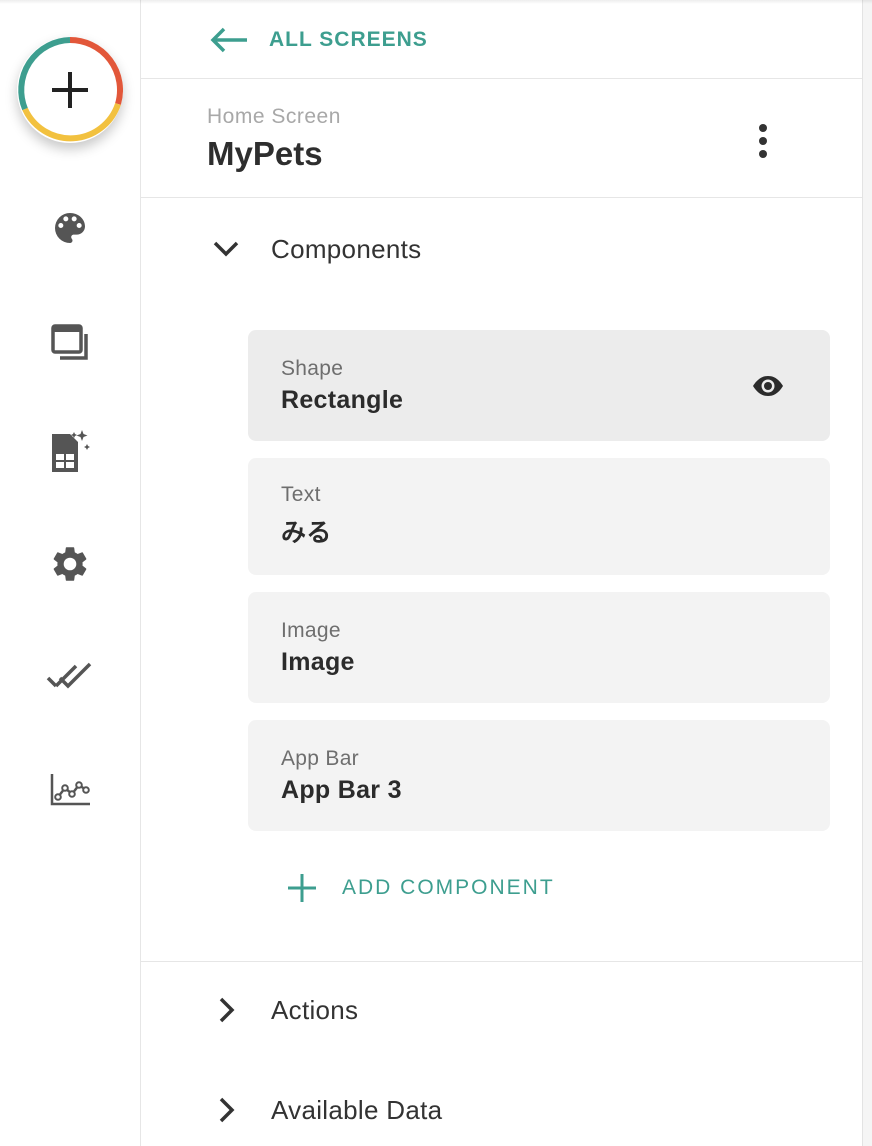 This screenshot has height=1146, width=872. I want to click on section-divider, so click(501, 961).